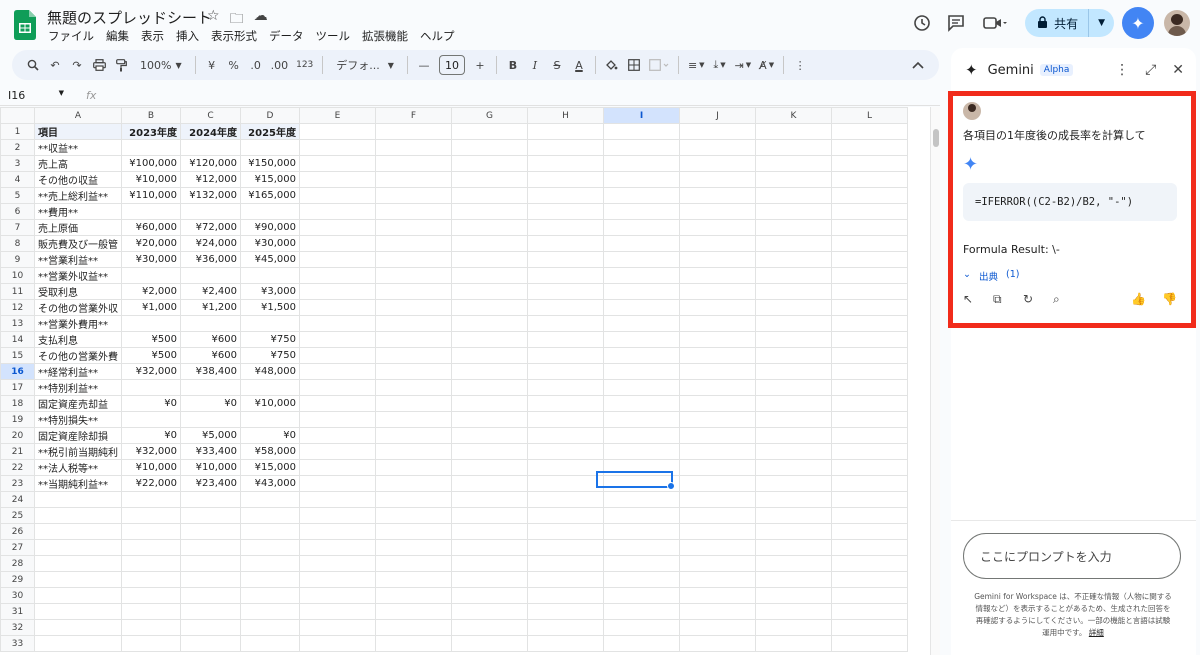  Describe the element at coordinates (78, 259) in the screenshot. I see `cell: **営業利益**` at that location.